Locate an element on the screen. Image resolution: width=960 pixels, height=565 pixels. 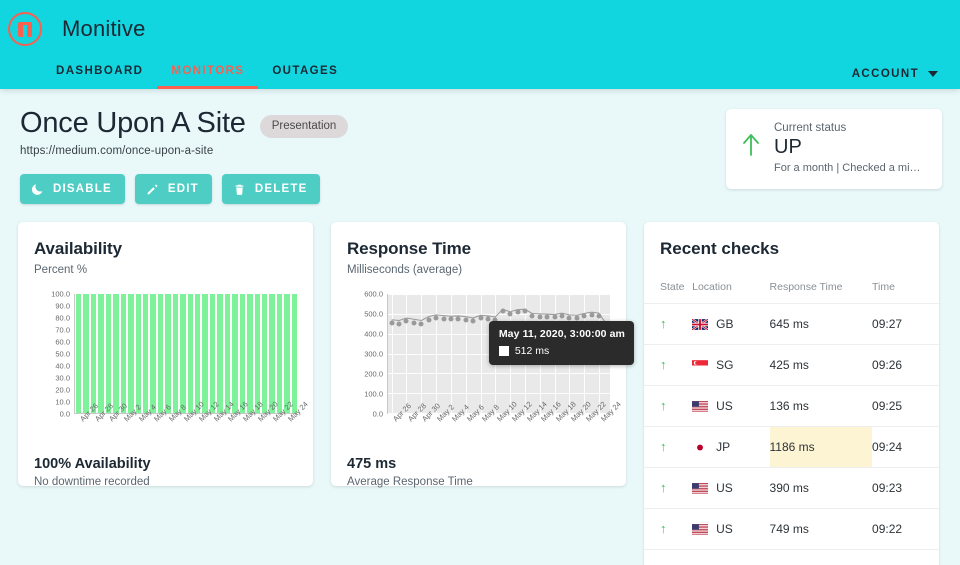
title-row: Once Upon A Site Presentation is located at coordinates (184, 123).